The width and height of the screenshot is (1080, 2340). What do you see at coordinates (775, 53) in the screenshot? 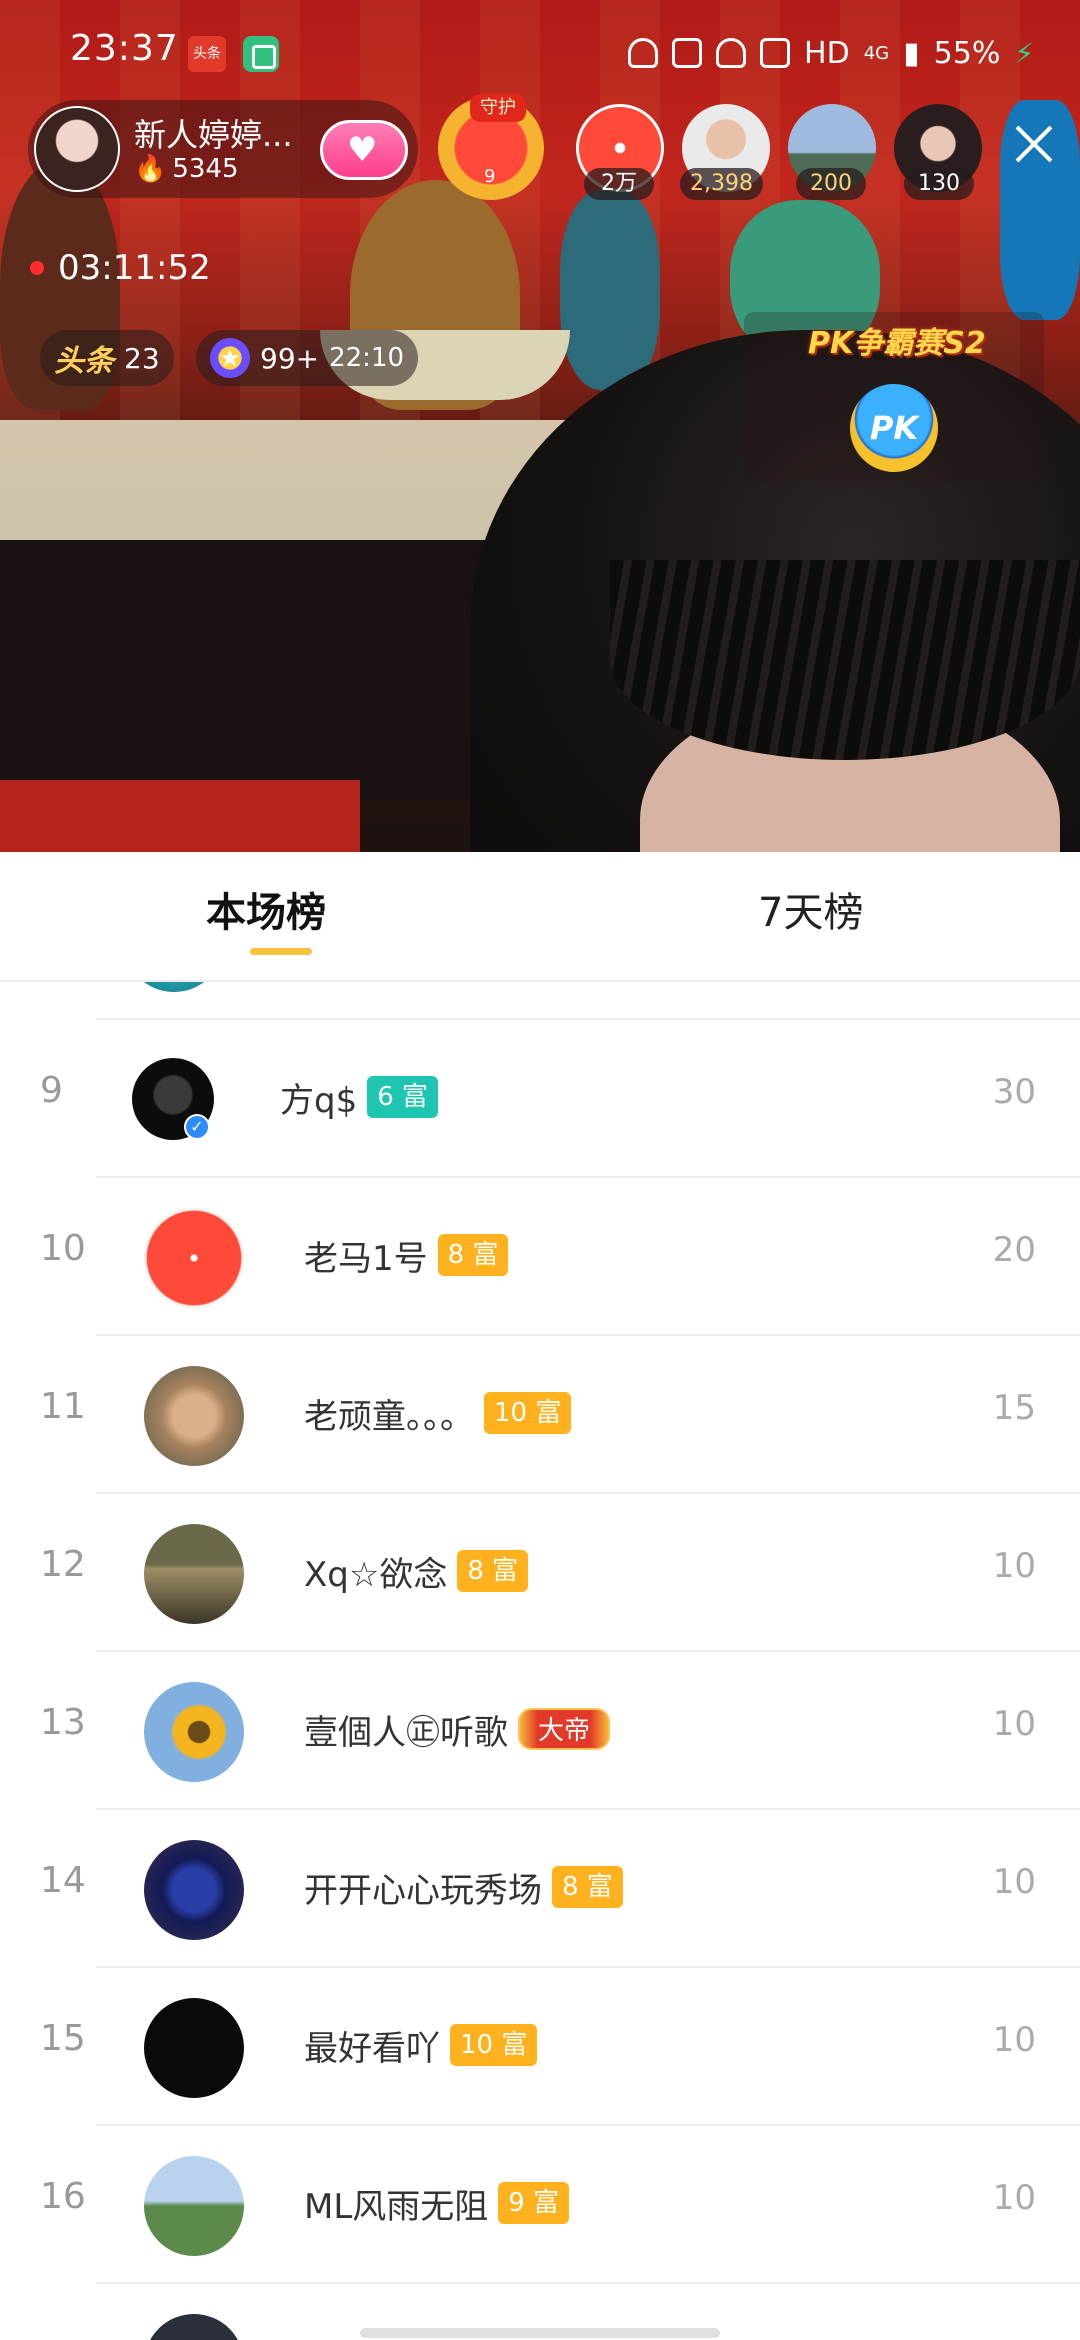
I see `camera-icon` at bounding box center [775, 53].